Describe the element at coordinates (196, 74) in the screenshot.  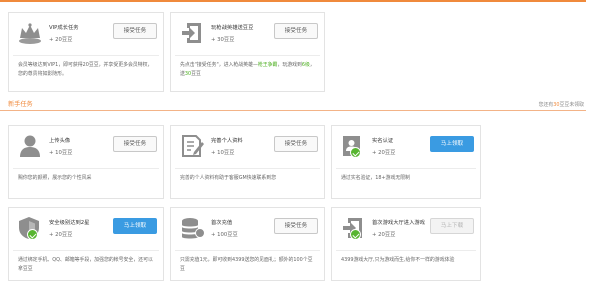
I see `desc-text: 豆豆` at that location.